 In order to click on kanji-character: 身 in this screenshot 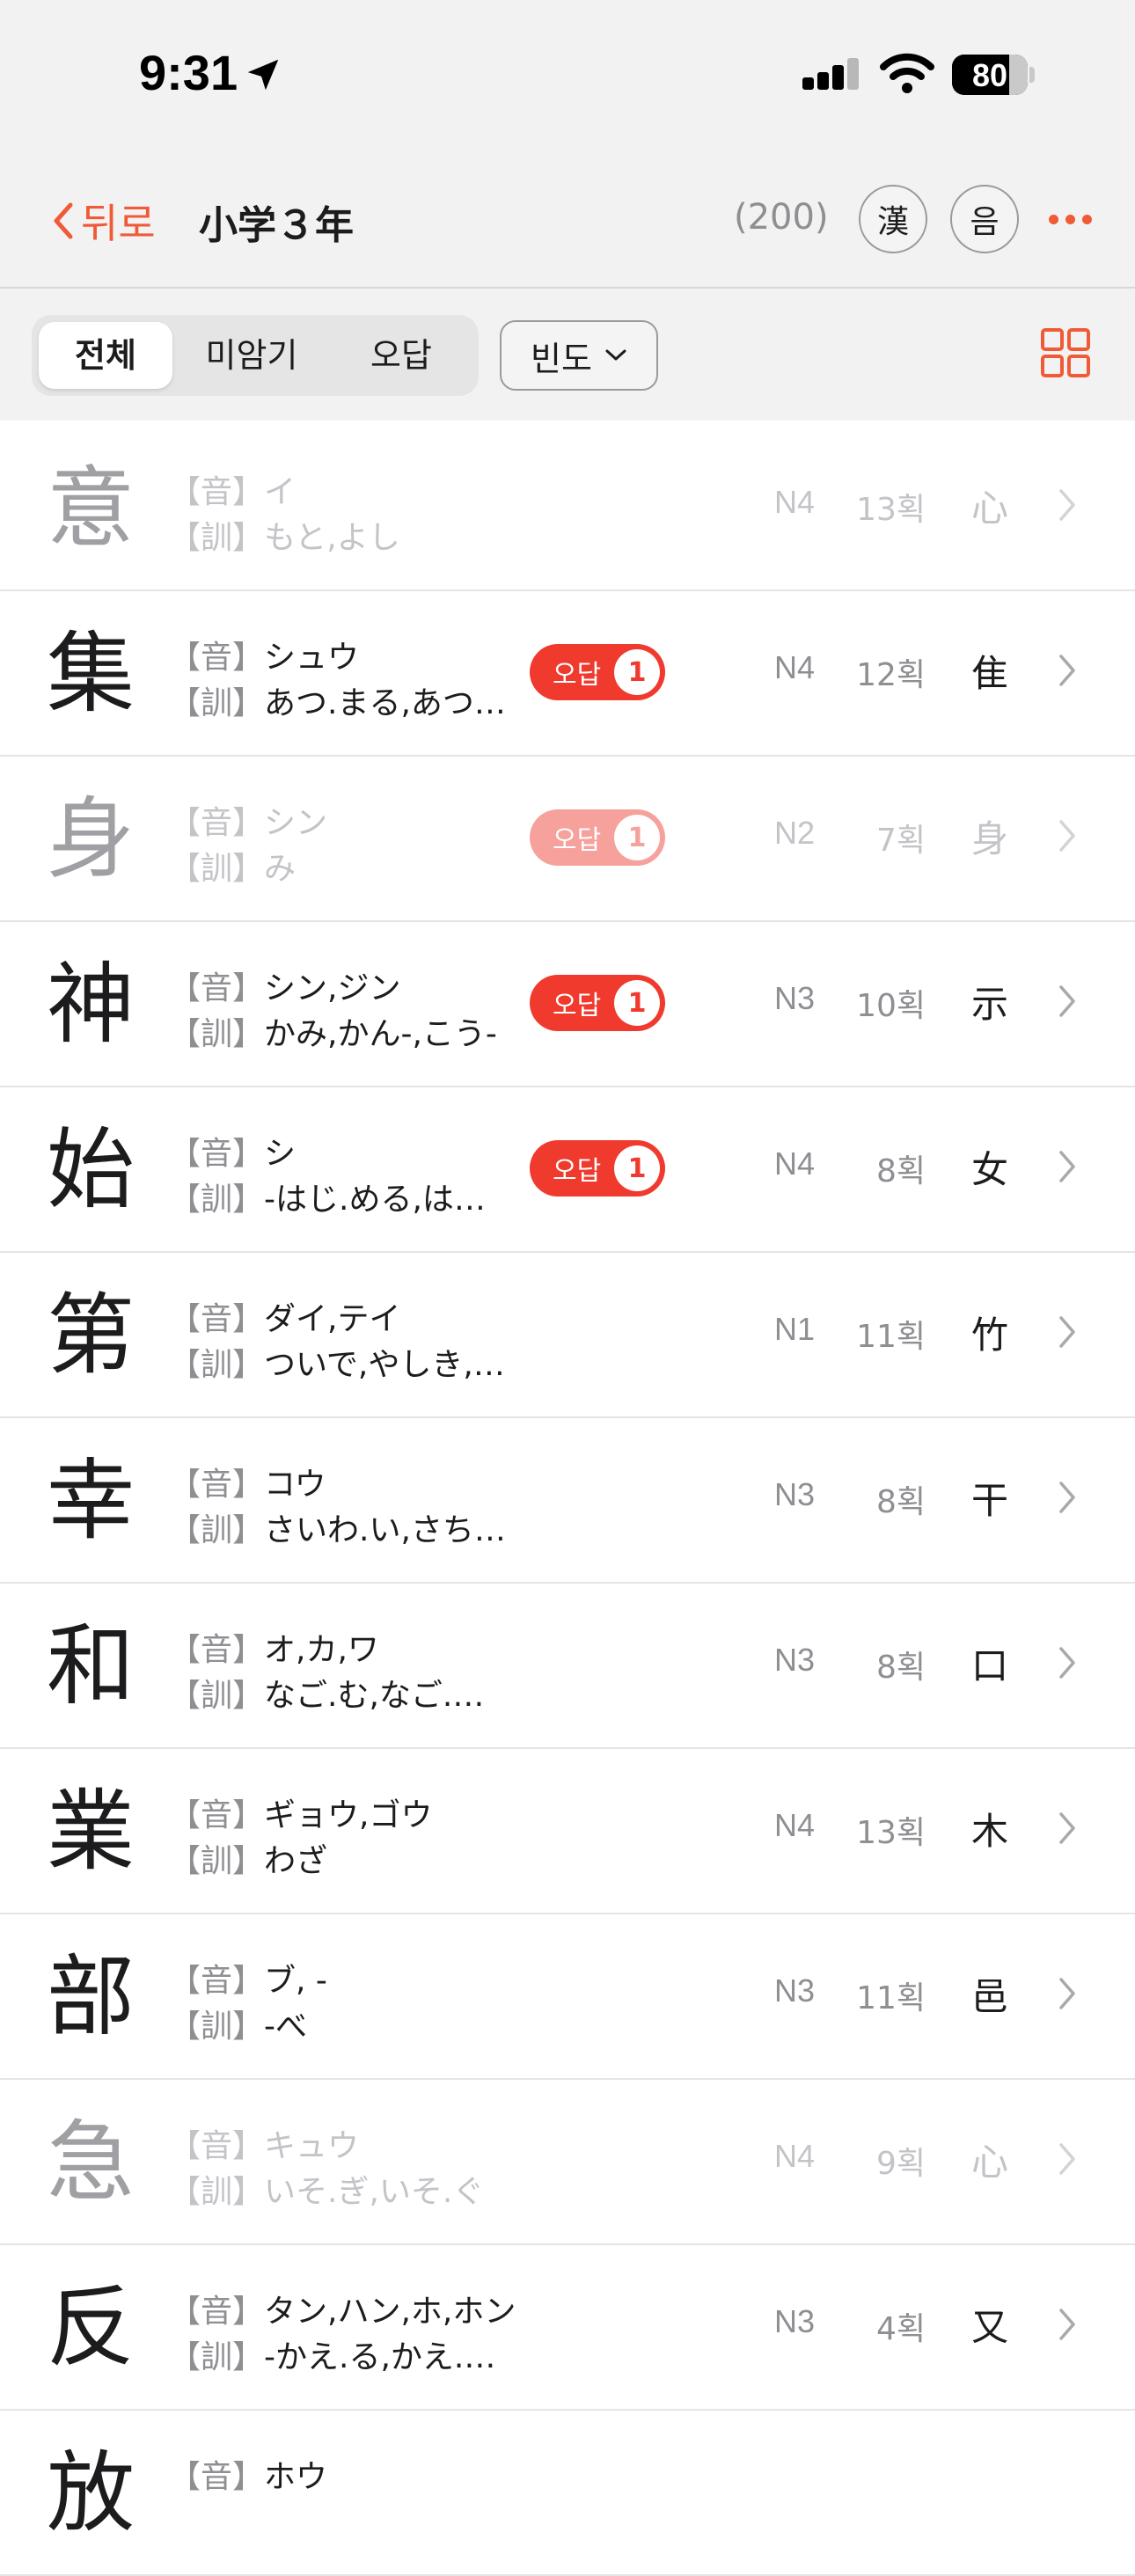, I will do `click(91, 838)`.